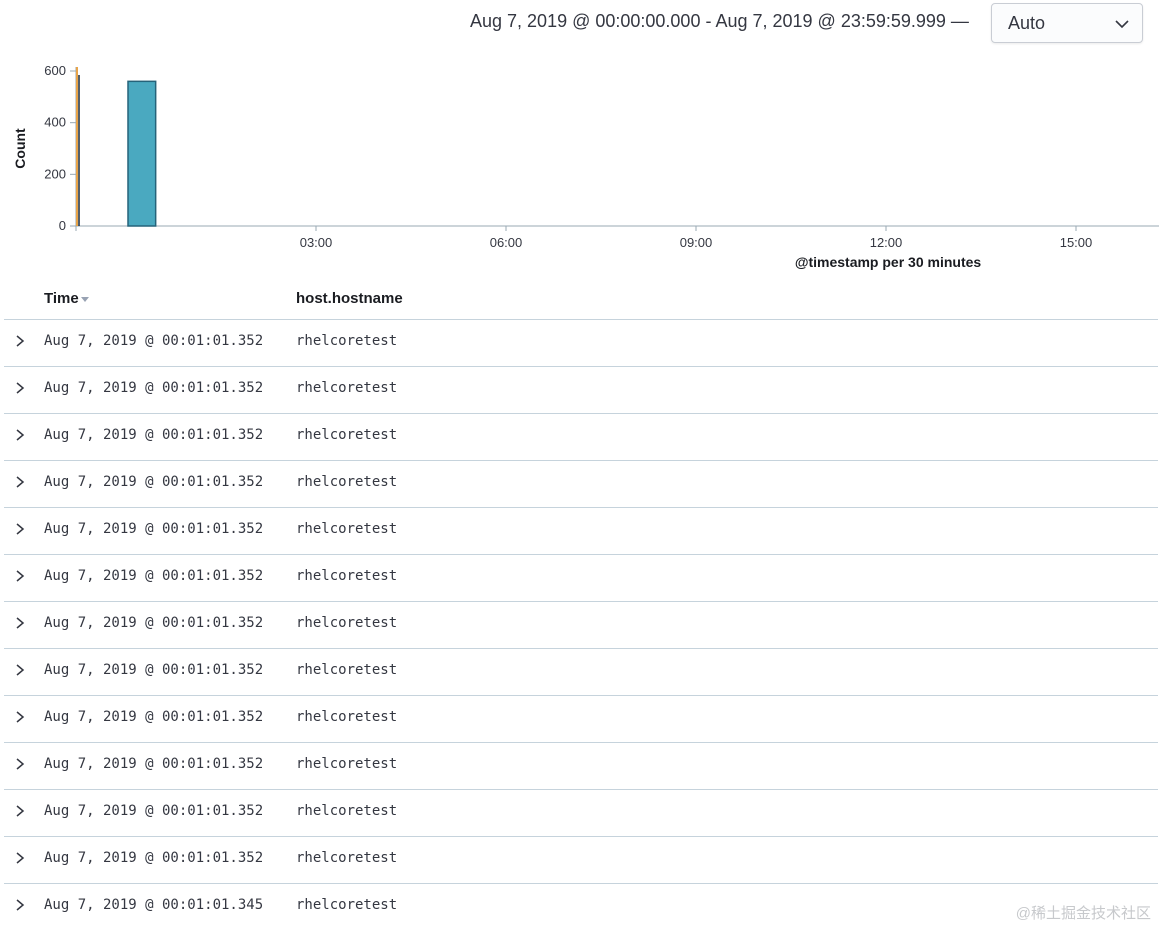 This screenshot has width=1159, height=929. Describe the element at coordinates (581, 906) in the screenshot. I see `table-row: Aug 7, 2019 @ 00:01:01.345 rhelcoretest` at that location.